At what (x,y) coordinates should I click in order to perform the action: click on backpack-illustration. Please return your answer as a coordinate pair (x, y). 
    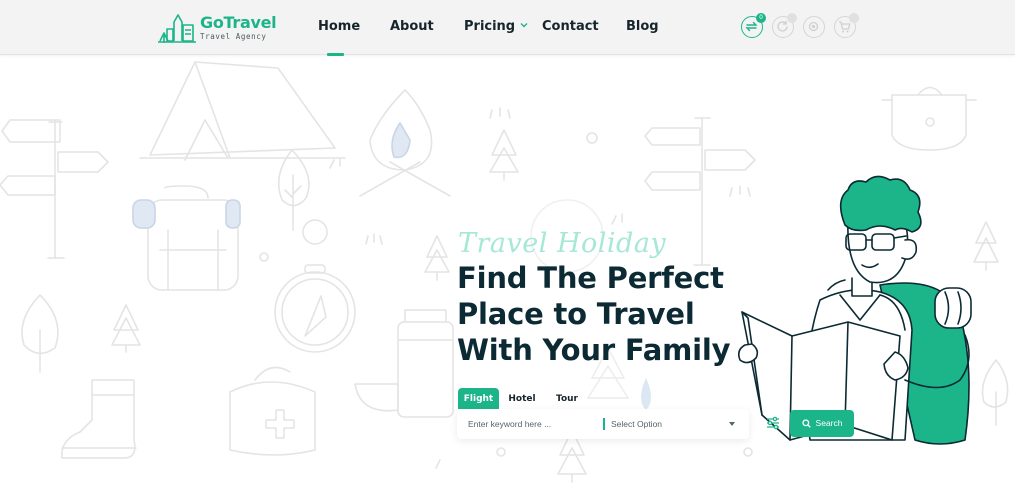
    Looking at the image, I should click on (193, 238).